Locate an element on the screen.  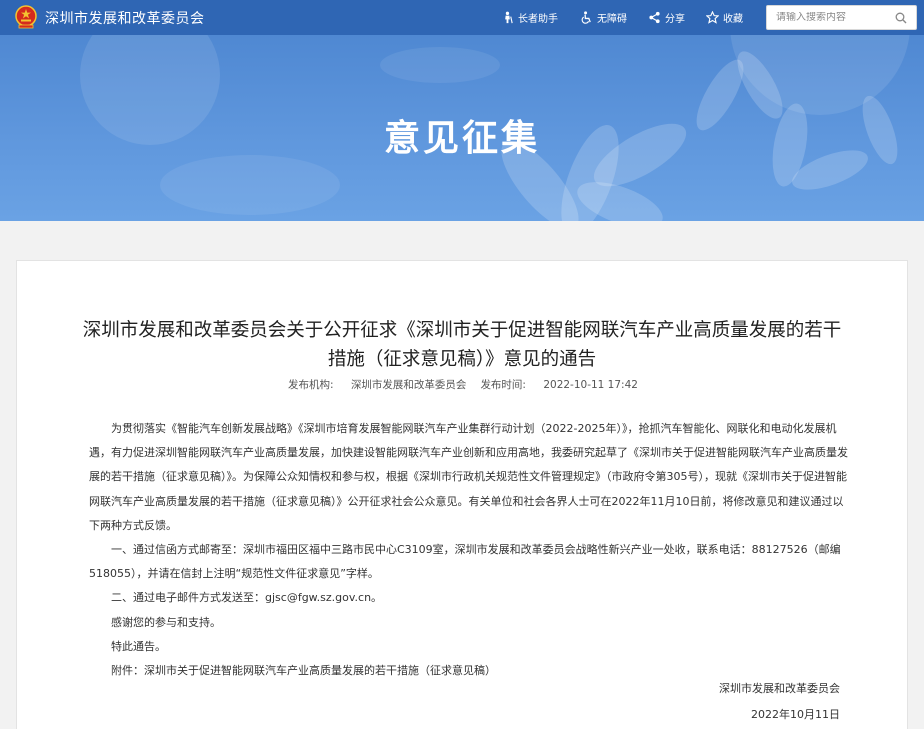
favorite-button: 收藏 is located at coordinates (724, 17).